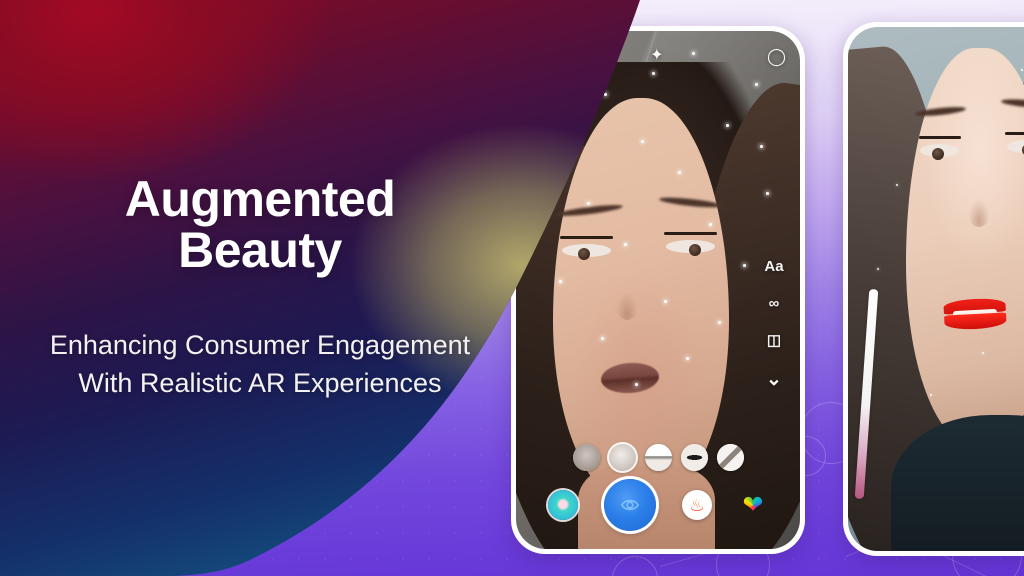 Image resolution: width=1024 pixels, height=576 pixels. I want to click on lens-glyph-icon, so click(630, 505).